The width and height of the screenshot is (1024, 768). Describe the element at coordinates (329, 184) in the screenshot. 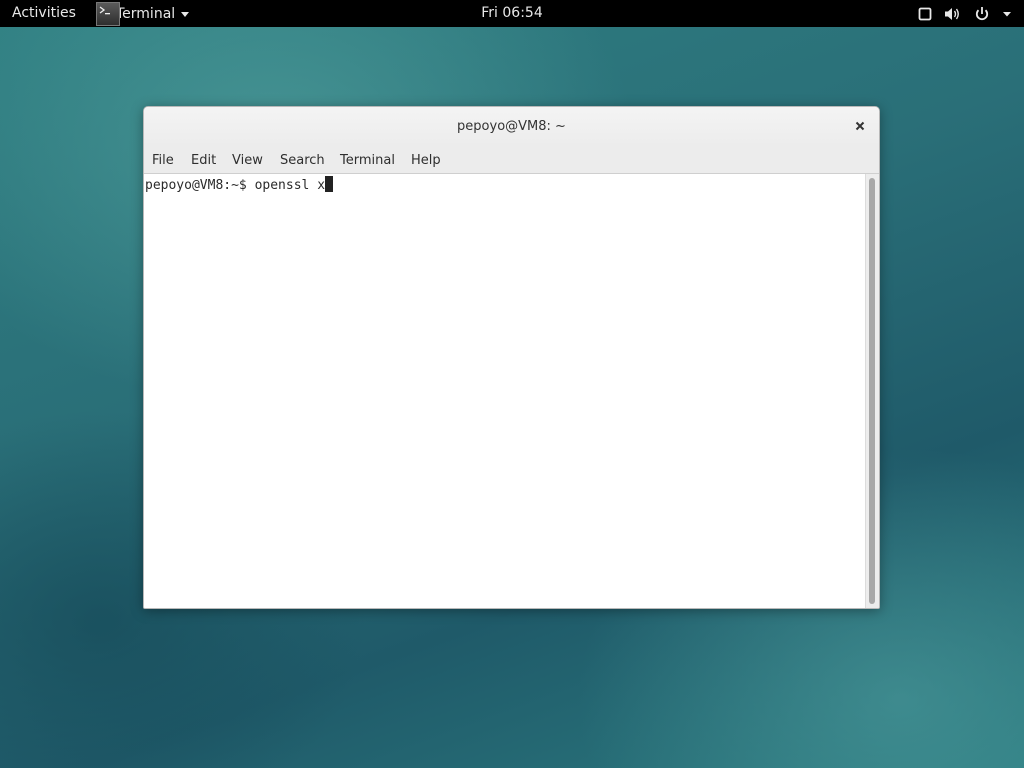

I see `text-cursor` at that location.